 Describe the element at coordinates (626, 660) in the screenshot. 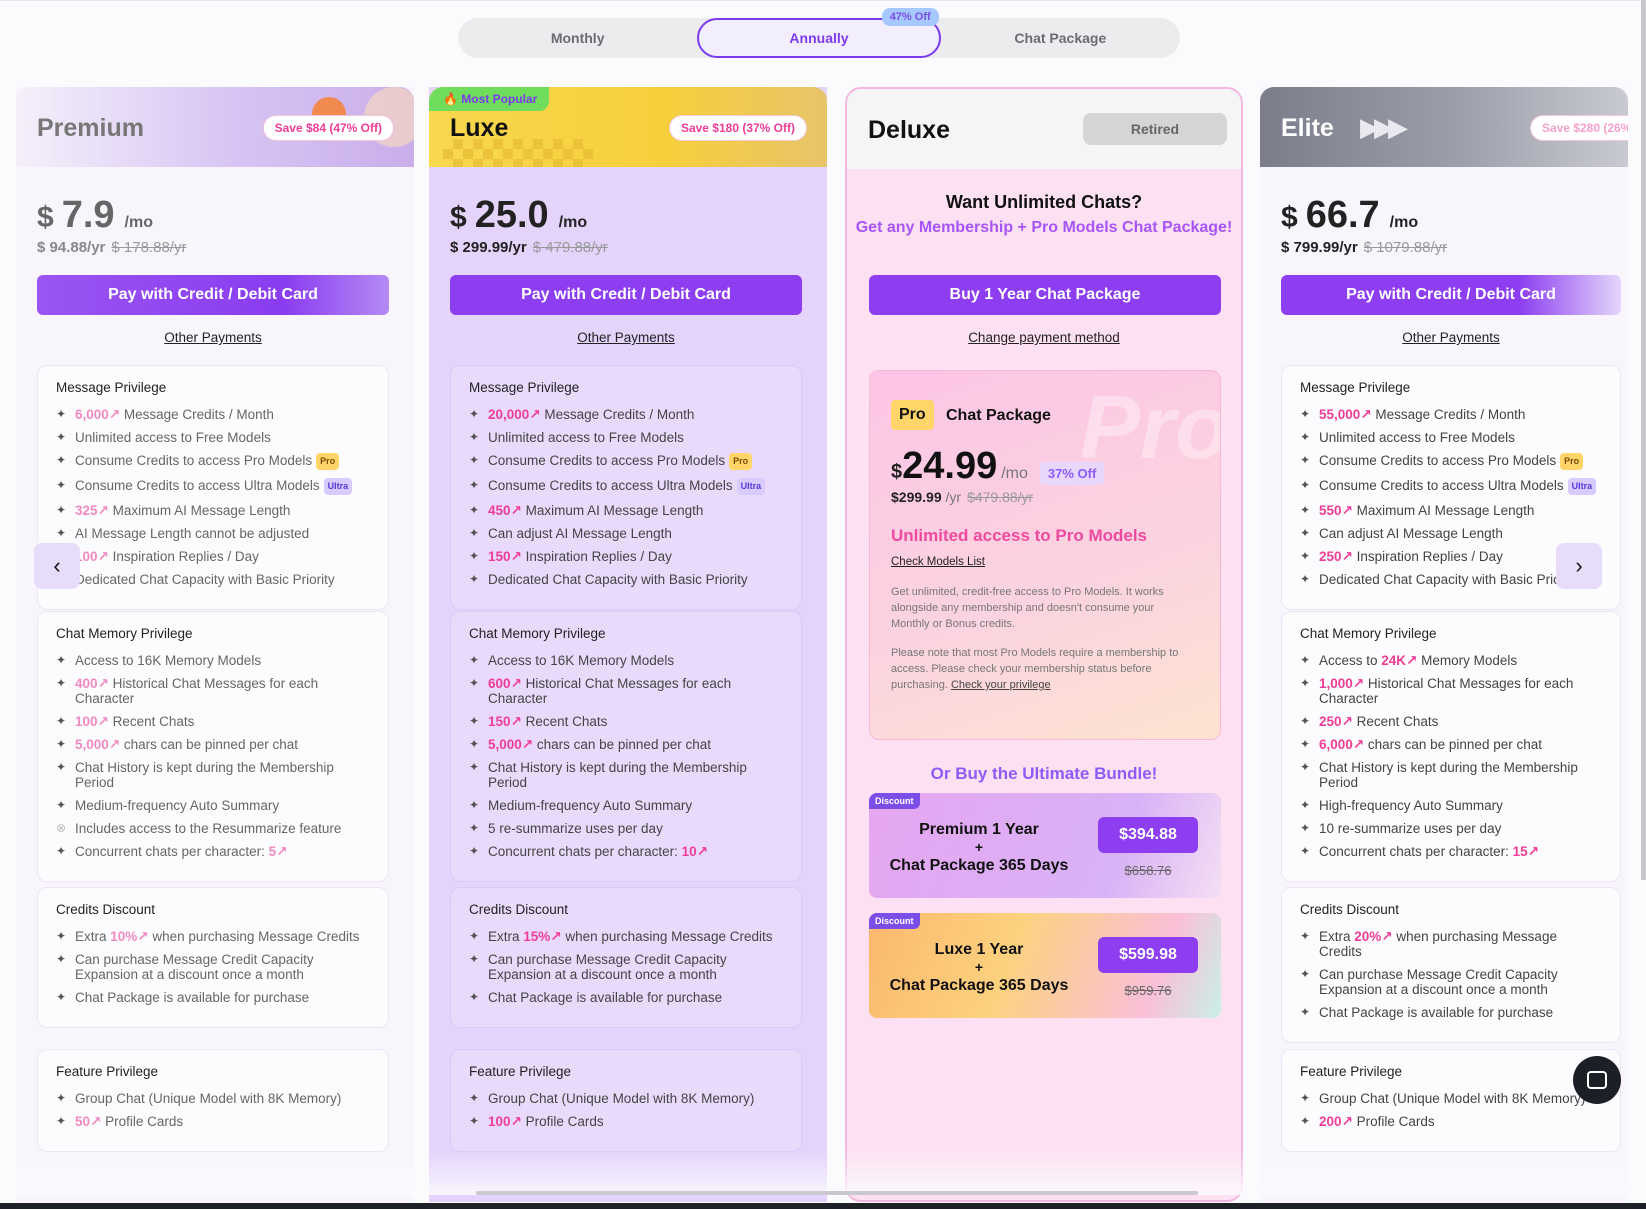

I see `privilege-item: Access to 16K Memory Models` at that location.